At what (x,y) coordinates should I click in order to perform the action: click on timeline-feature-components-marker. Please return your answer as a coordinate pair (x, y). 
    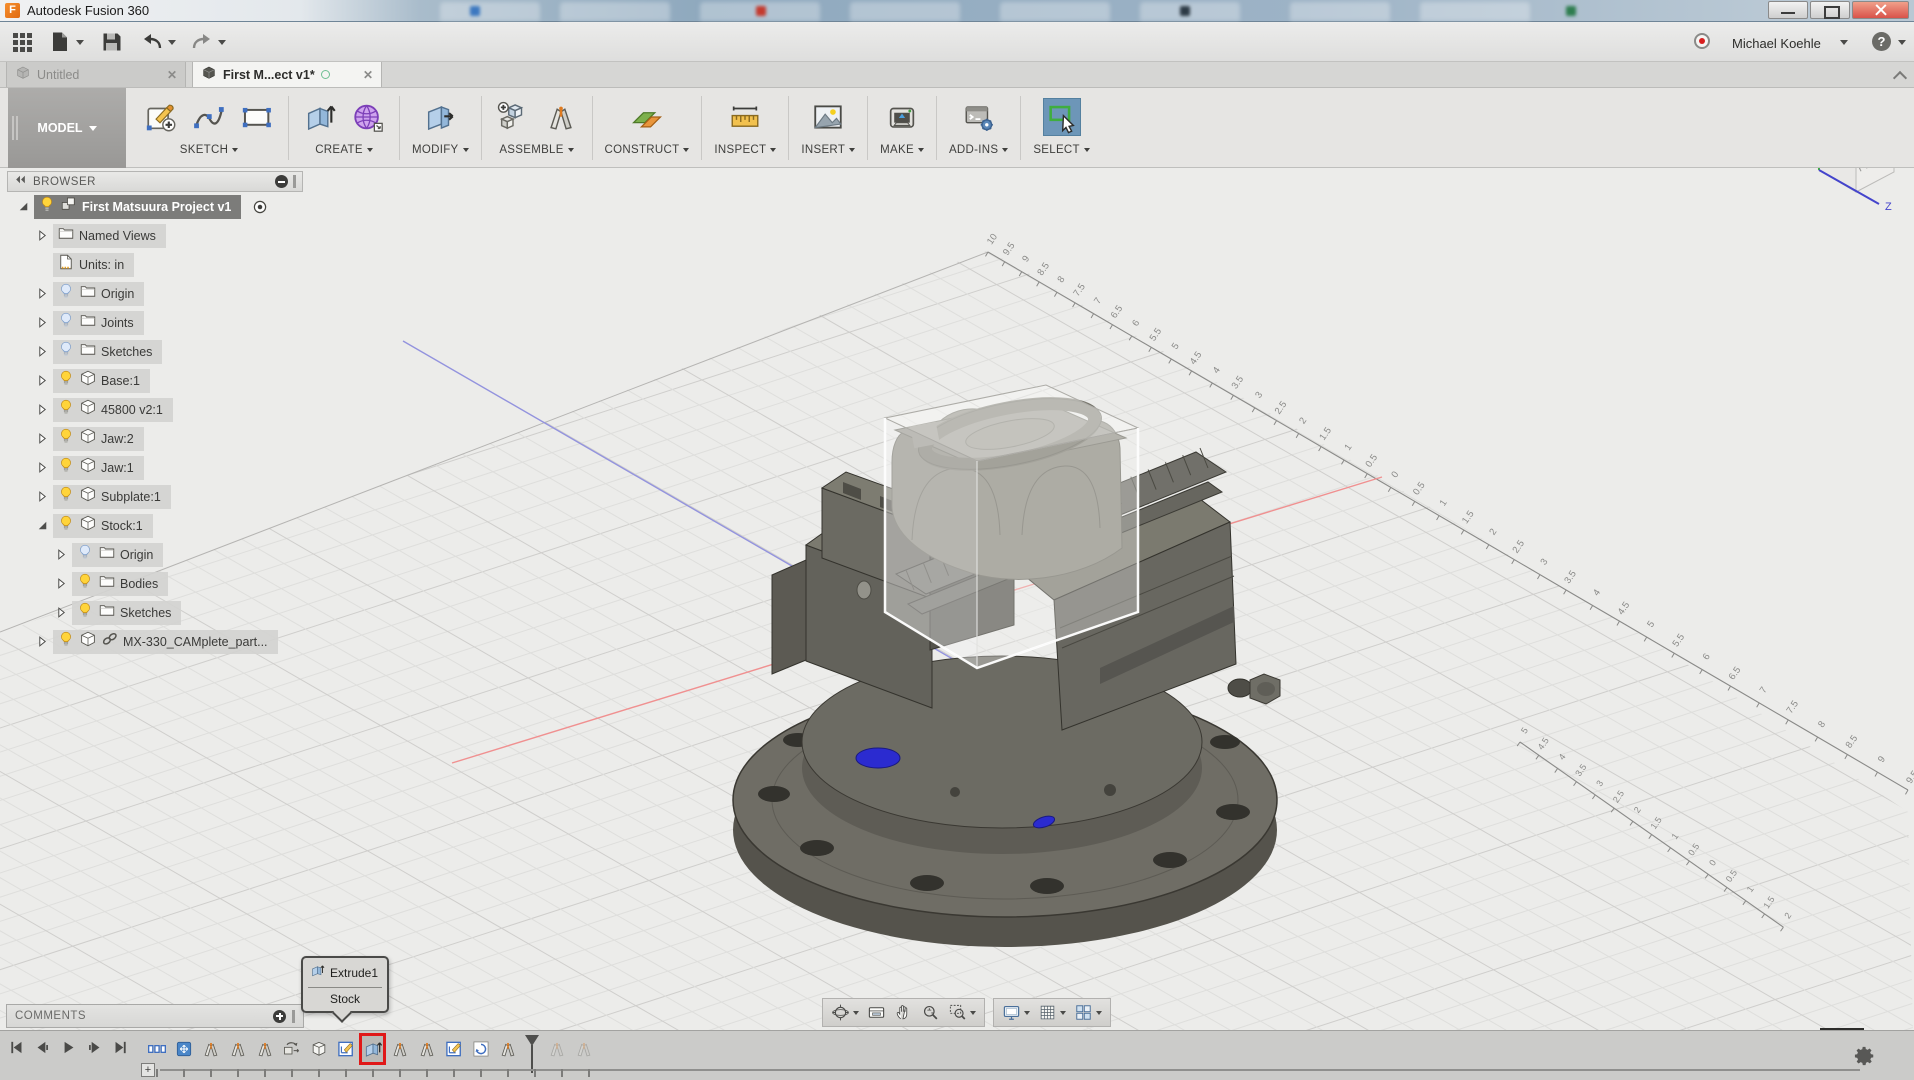
    Looking at the image, I should click on (156, 1049).